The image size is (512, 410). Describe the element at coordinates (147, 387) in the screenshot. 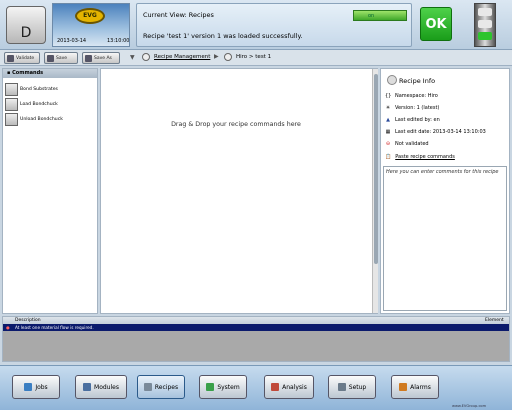

I see `recipes-icon` at that location.